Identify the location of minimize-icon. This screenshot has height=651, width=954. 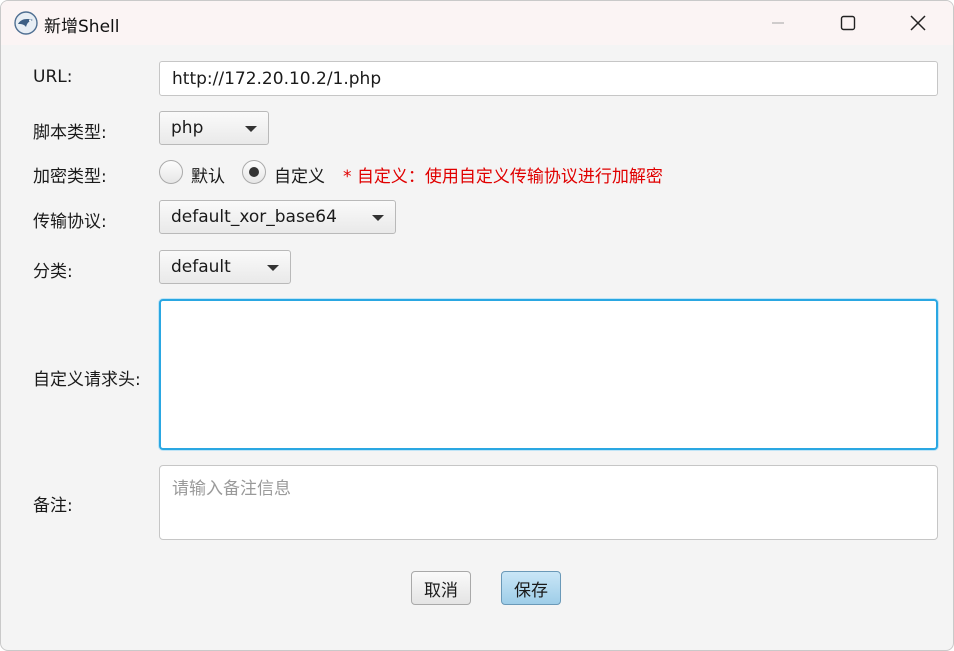
(778, 23).